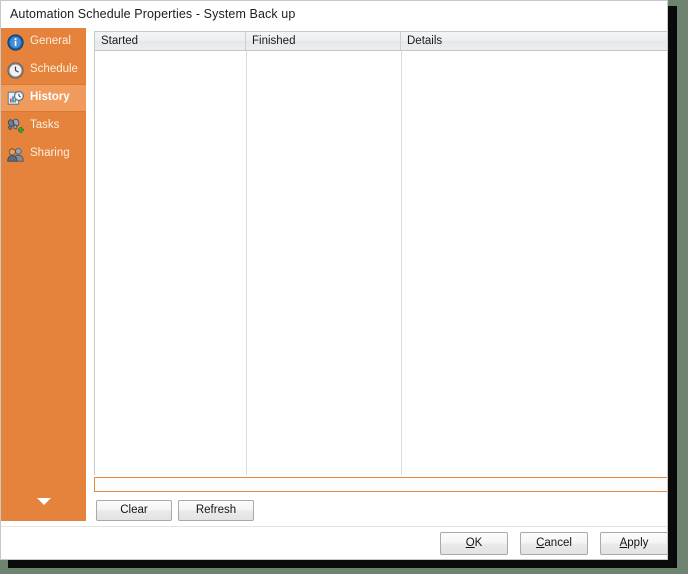 The image size is (688, 574). Describe the element at coordinates (323, 41) in the screenshot. I see `column-header-finished: Finished` at that location.